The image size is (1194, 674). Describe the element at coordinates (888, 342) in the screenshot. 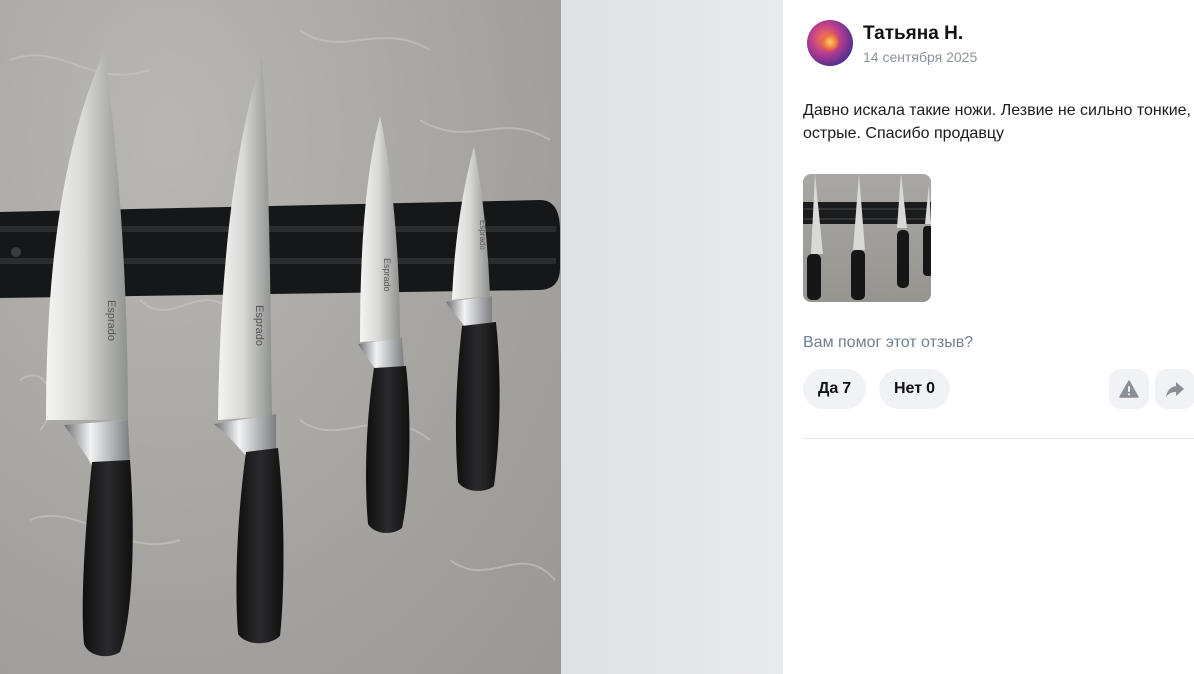

I see `helpful-question: Вам помог этот отзыв?` at that location.